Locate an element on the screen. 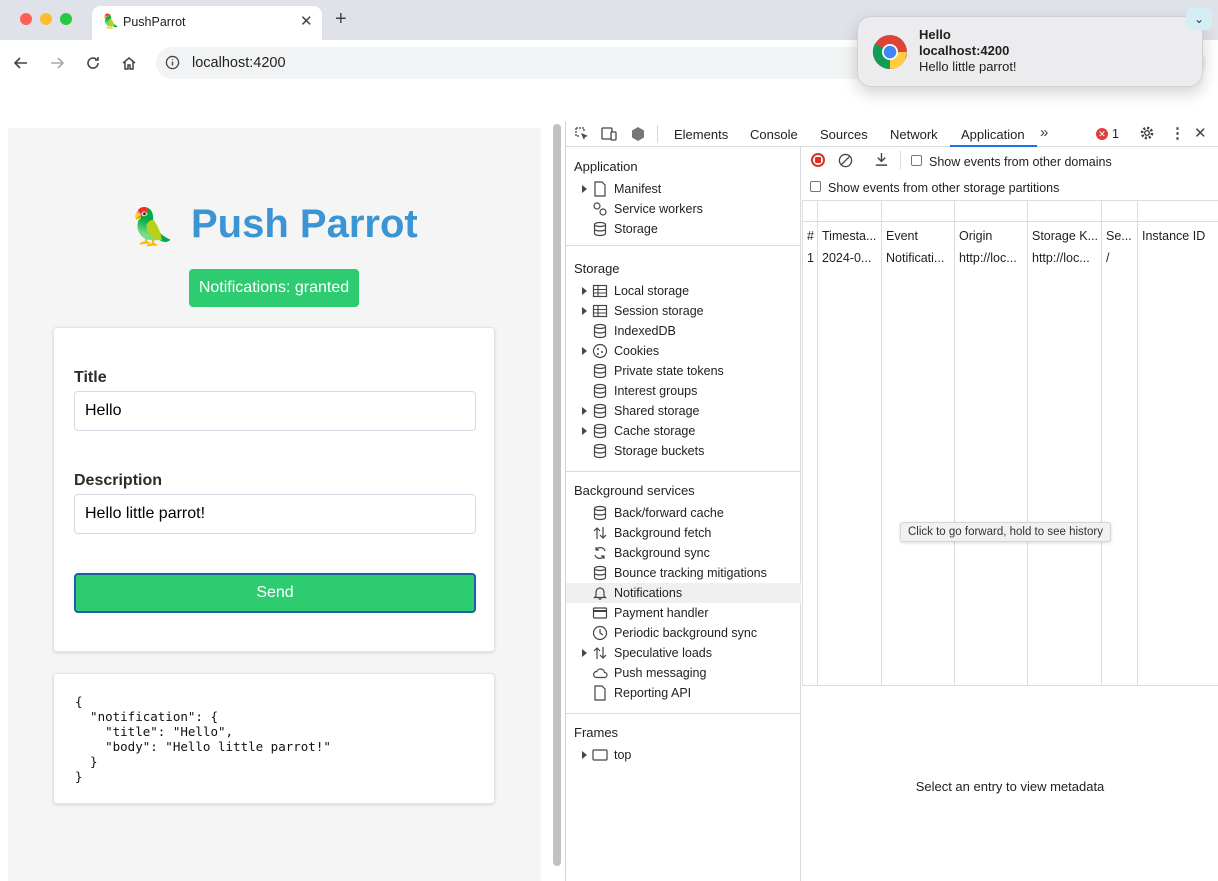  clock-icon is located at coordinates (600, 633).